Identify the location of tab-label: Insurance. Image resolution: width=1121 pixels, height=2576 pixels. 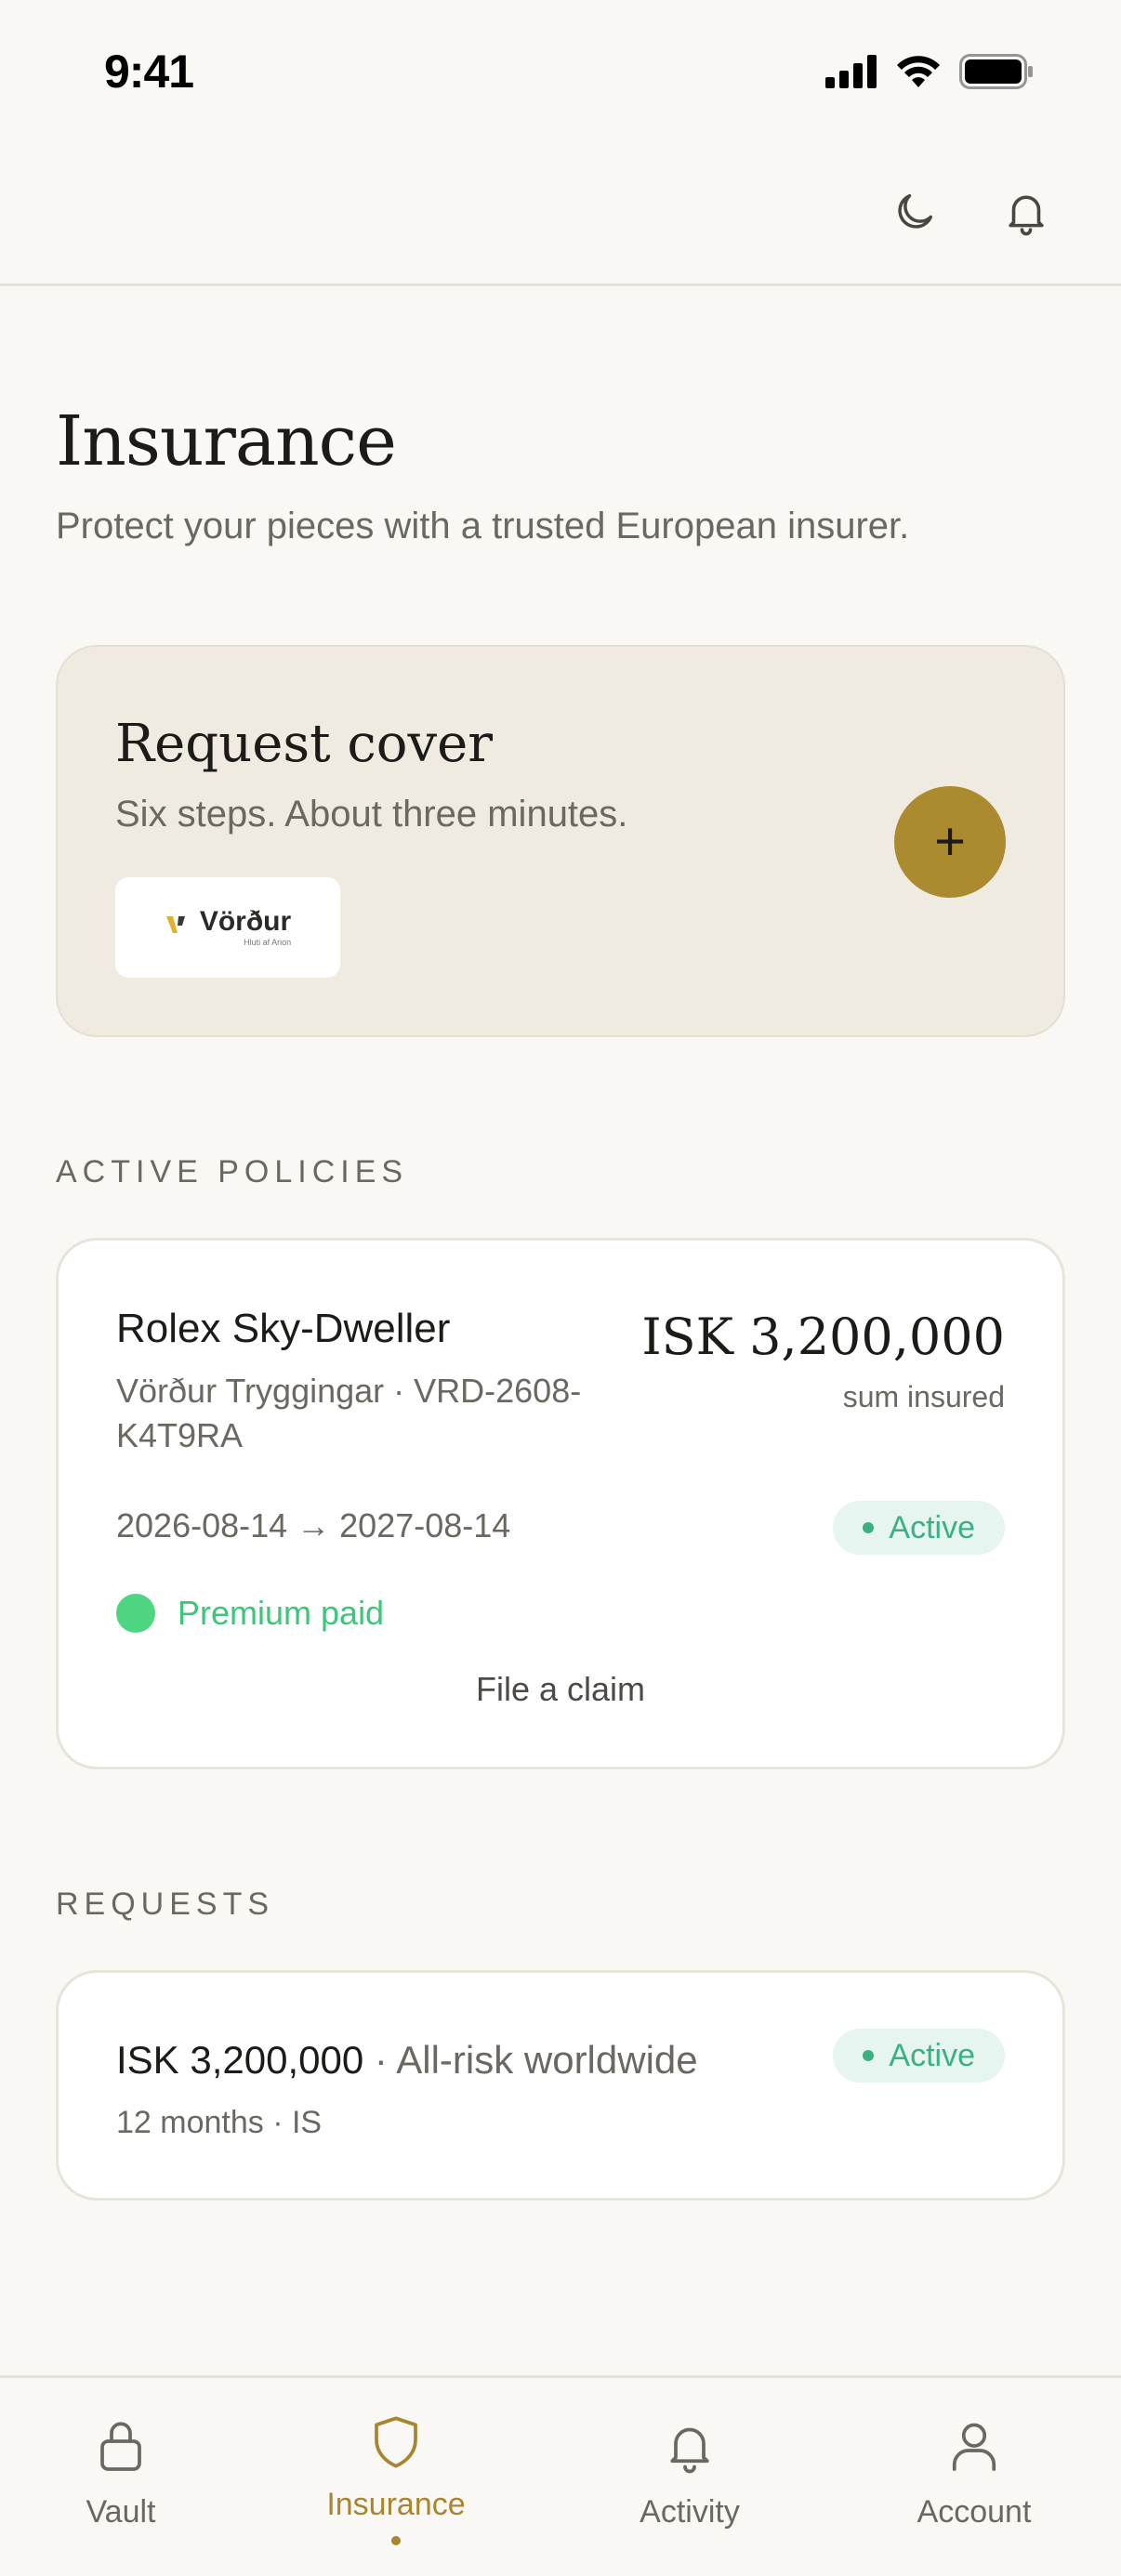
(396, 2504).